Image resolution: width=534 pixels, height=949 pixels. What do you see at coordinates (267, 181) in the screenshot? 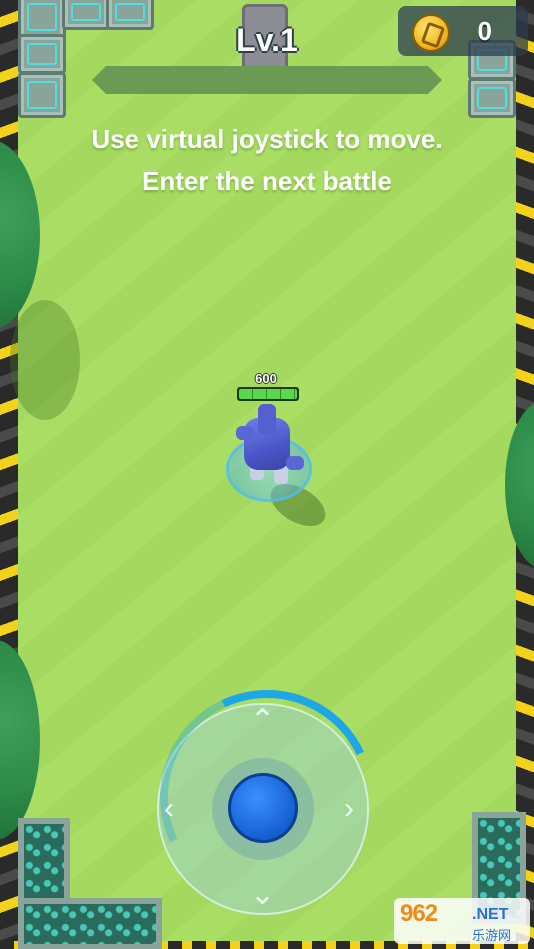
I see `hint-line-2: Enter the next battle` at bounding box center [267, 181].